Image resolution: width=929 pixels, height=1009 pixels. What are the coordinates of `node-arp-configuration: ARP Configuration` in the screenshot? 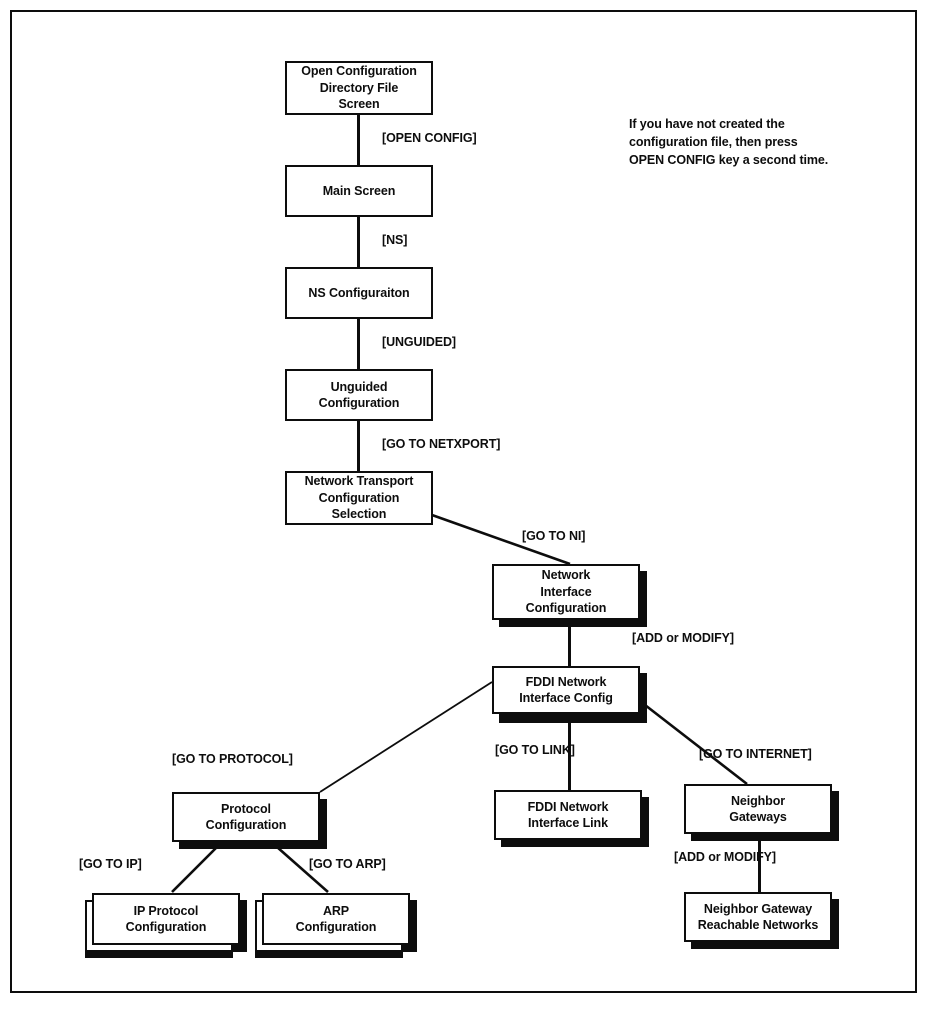 It's located at (336, 919).